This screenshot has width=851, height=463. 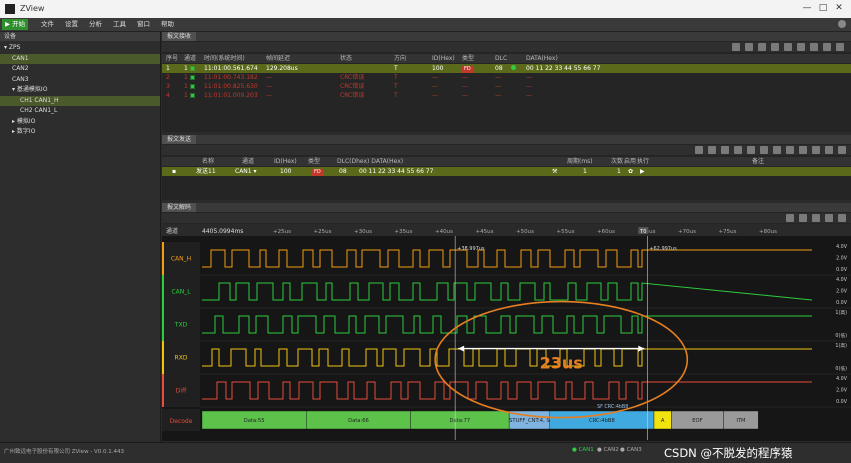 What do you see at coordinates (842, 24) in the screenshot?
I see `settings-gear-icon` at bounding box center [842, 24].